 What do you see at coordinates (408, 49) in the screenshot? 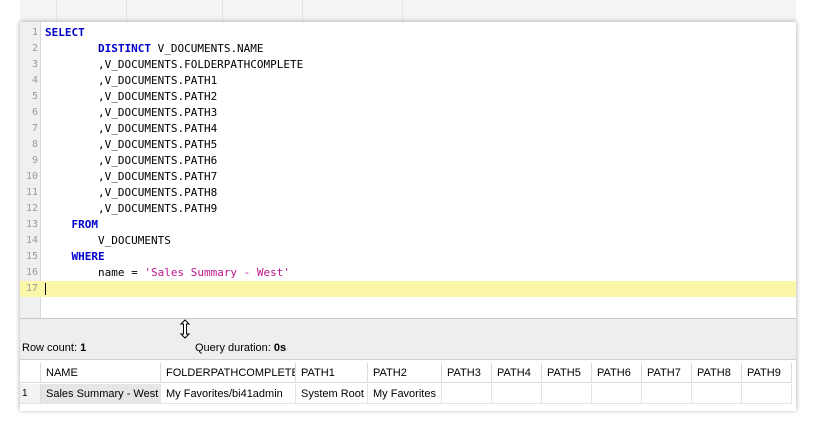
I see `code-line: 2 DISTINCT V_DOCUMENTS.NAME` at bounding box center [408, 49].